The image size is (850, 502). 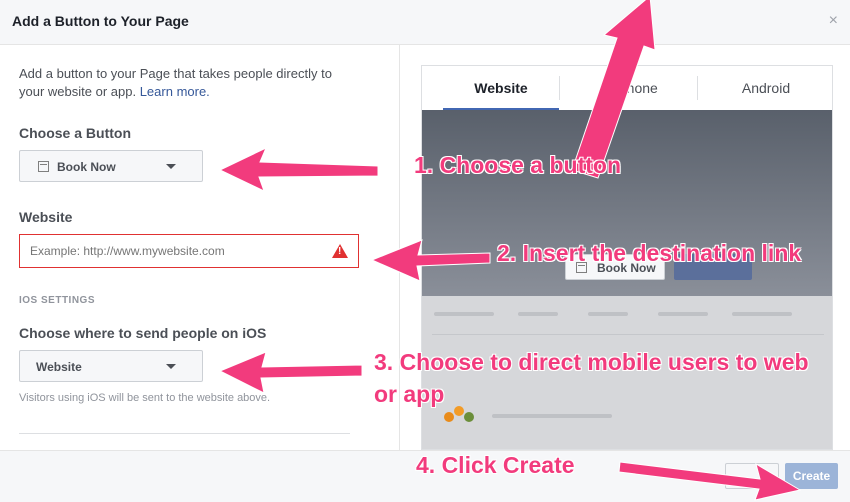 What do you see at coordinates (636, 88) in the screenshot?
I see `tab-iphone: iPhone` at bounding box center [636, 88].